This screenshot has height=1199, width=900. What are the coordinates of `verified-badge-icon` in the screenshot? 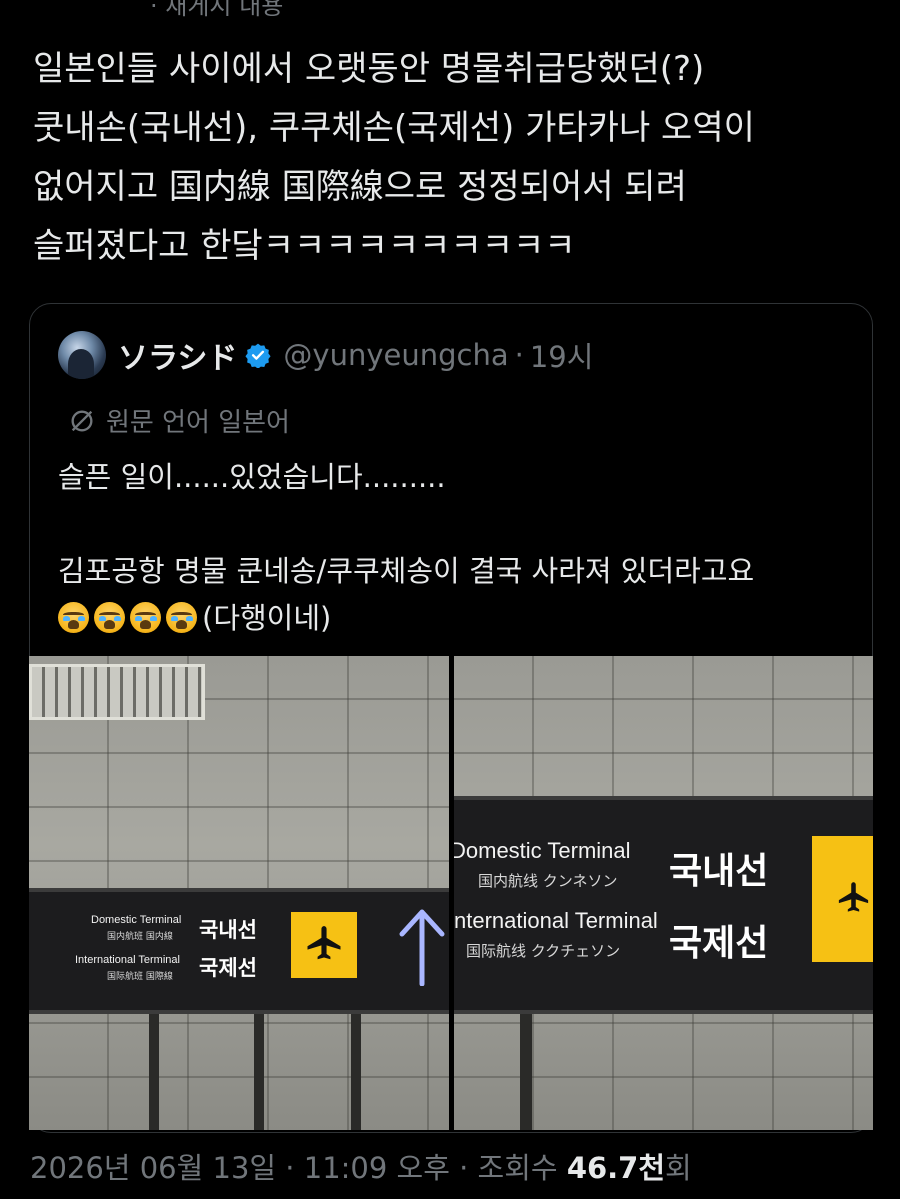 It's located at (258, 355).